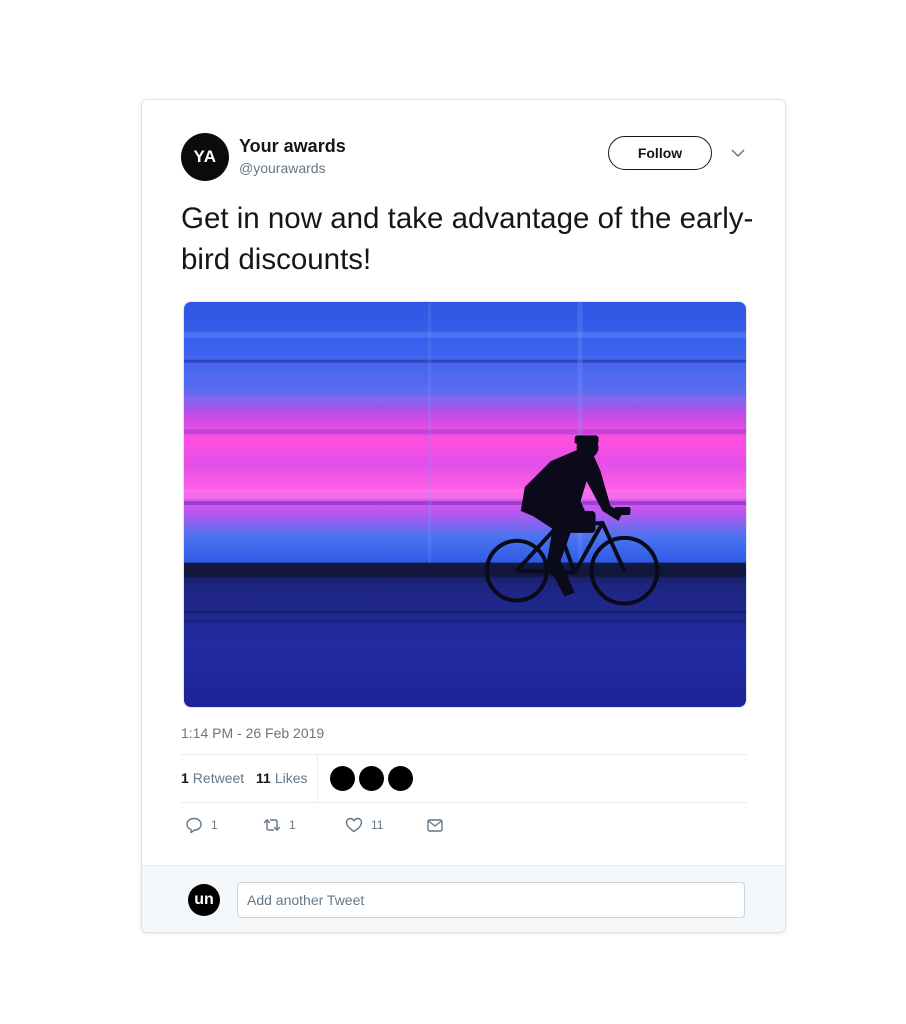 This screenshot has height=1024, width=906. I want to click on author-avatar-initials: YA, so click(205, 156).